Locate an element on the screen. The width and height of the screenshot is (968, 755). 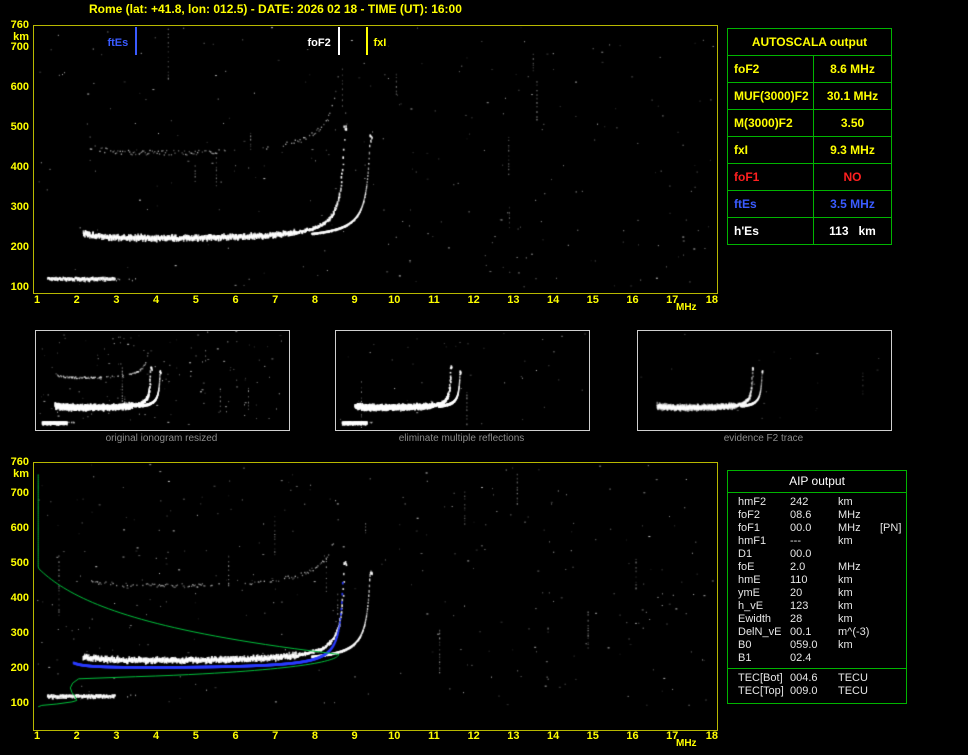
aip-tec-row: TEC[Top] 009.0 TECU is located at coordinates (817, 691).